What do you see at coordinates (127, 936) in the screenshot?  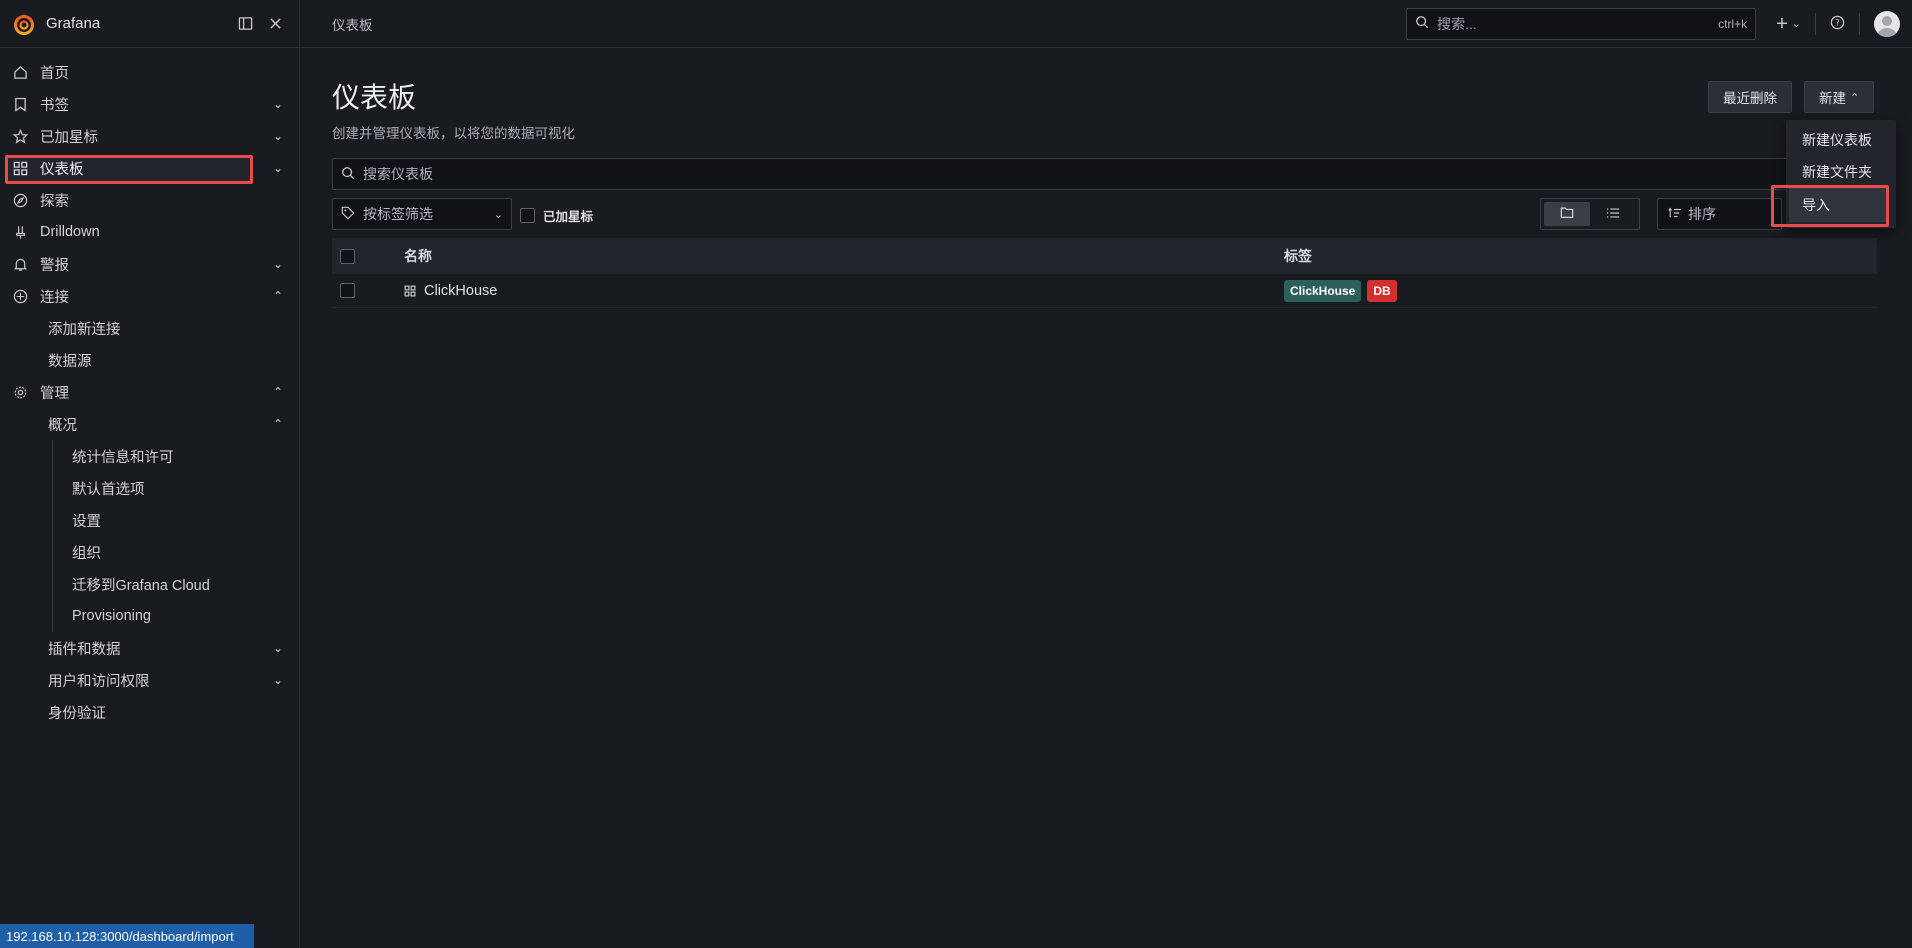 I see `status-url: 192.168.10.128:3000/dashboard/import` at bounding box center [127, 936].